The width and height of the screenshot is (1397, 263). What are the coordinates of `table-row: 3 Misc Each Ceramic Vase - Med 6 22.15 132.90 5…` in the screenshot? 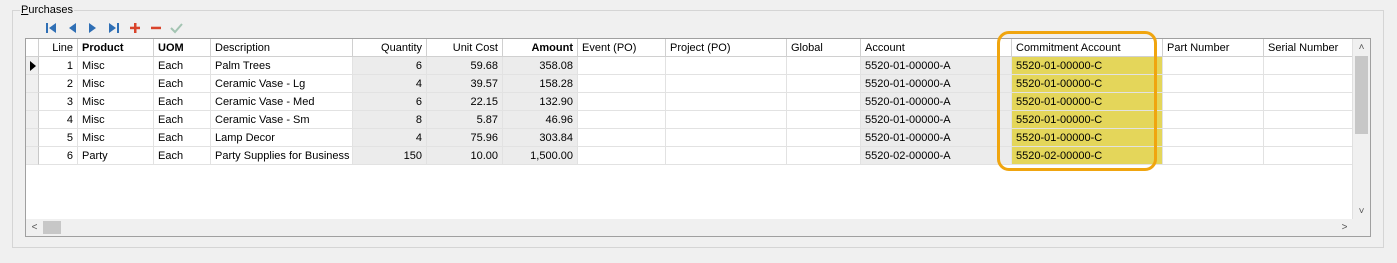 It's located at (695, 102).